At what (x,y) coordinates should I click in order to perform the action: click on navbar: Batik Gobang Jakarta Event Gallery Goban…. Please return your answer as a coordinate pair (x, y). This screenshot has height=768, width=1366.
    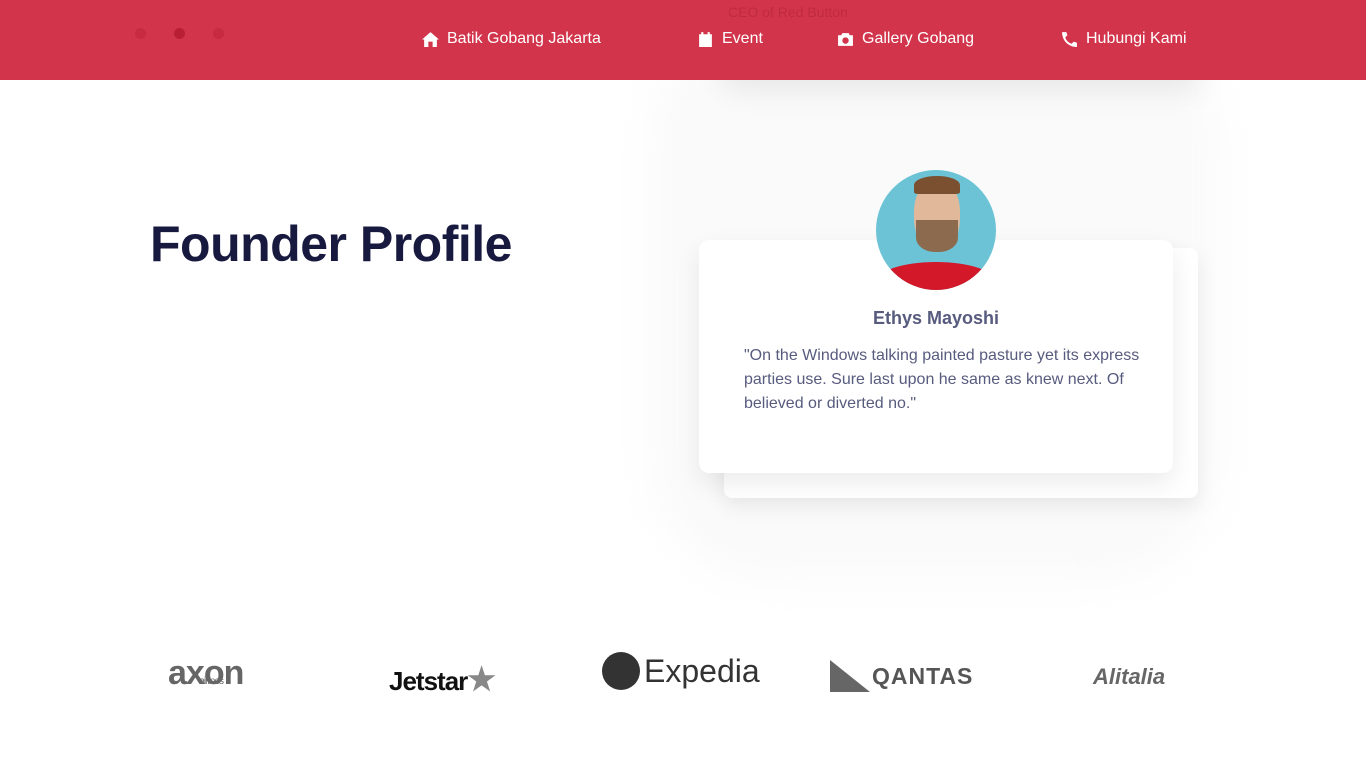
    Looking at the image, I should click on (683, 40).